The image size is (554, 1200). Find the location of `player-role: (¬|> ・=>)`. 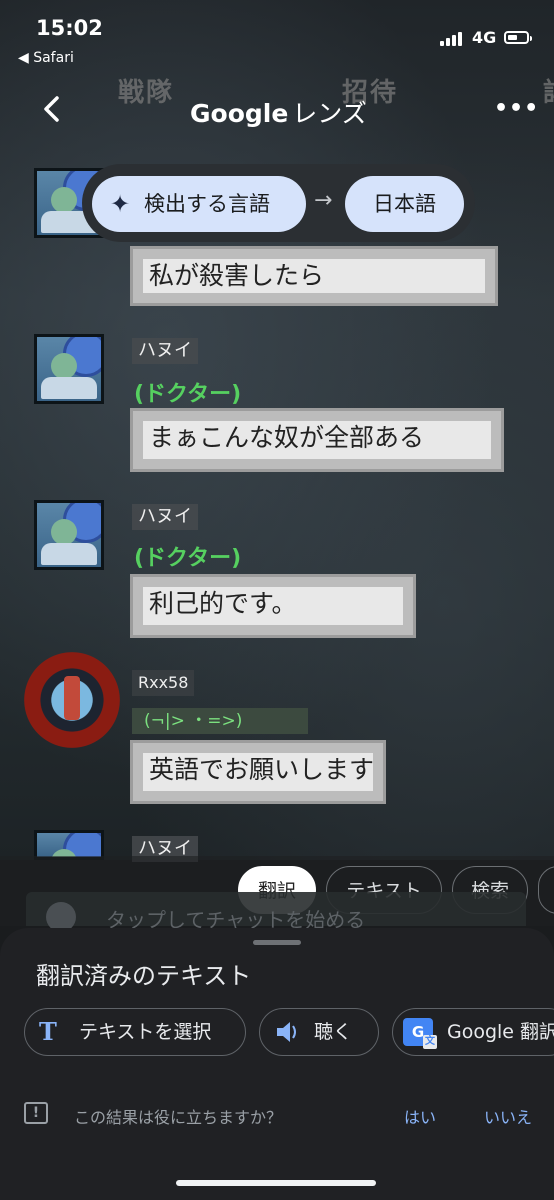

player-role: (¬|> ・=>) is located at coordinates (220, 721).